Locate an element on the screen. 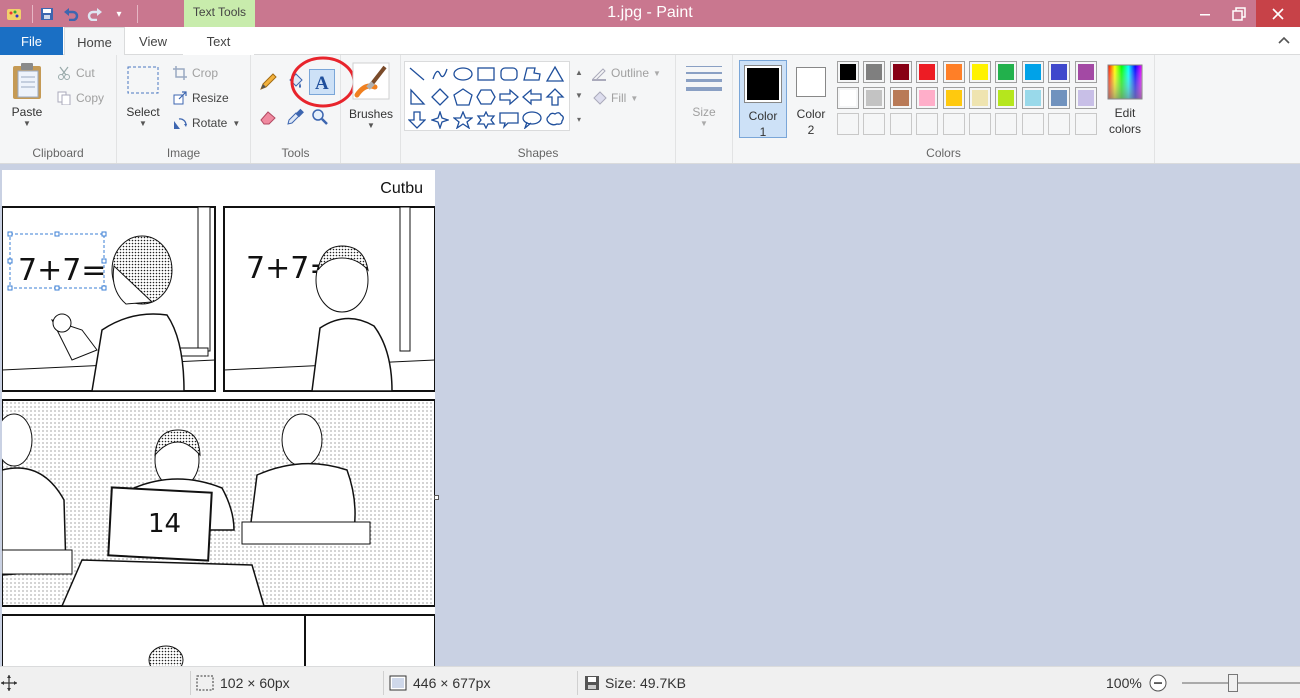  oval-callout-shape is located at coordinates (532, 120).